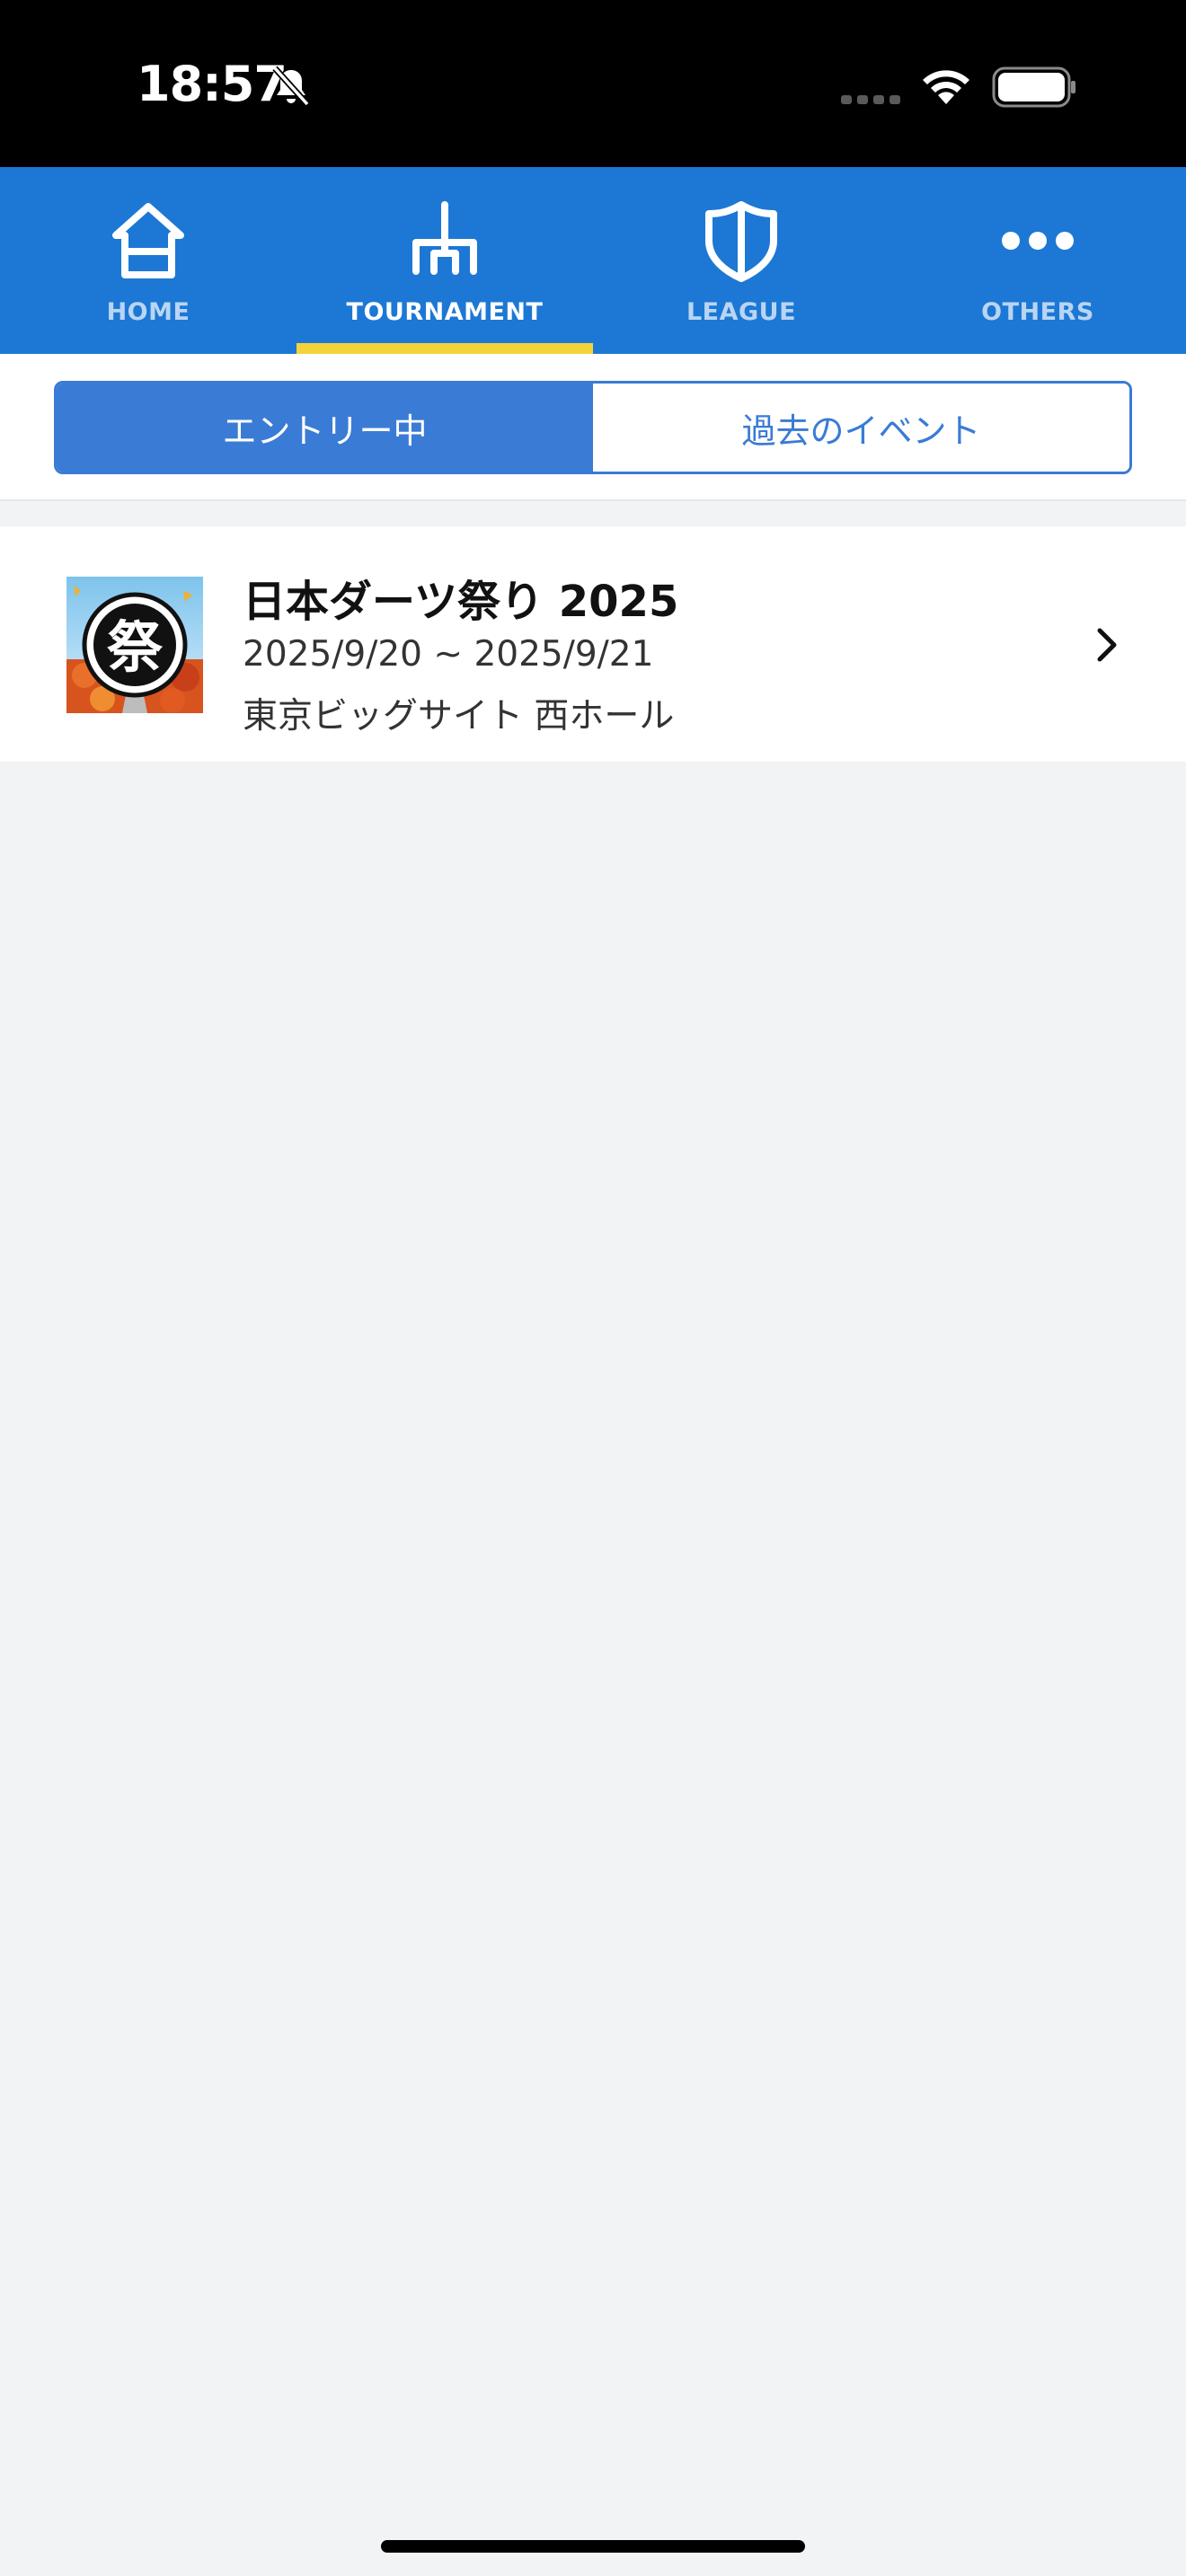  I want to click on battery-icon, so click(1033, 87).